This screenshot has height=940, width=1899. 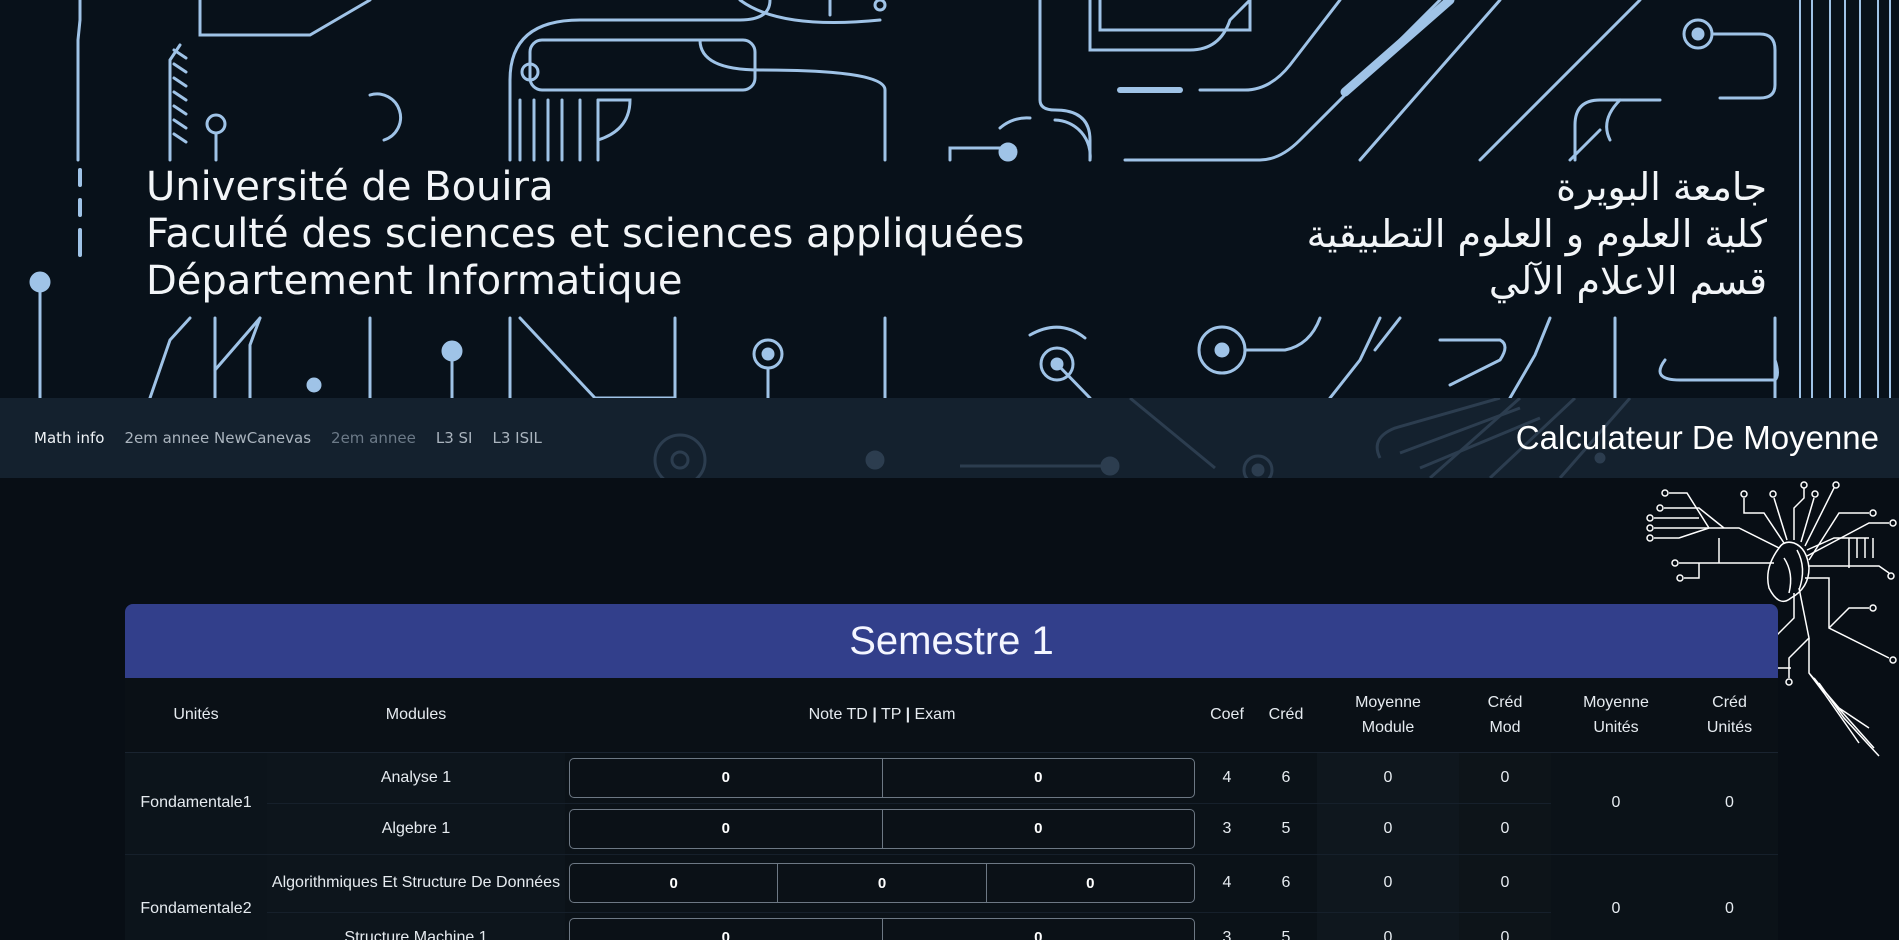 What do you see at coordinates (69, 438) in the screenshot?
I see `nav-link-math-info: Math info` at bounding box center [69, 438].